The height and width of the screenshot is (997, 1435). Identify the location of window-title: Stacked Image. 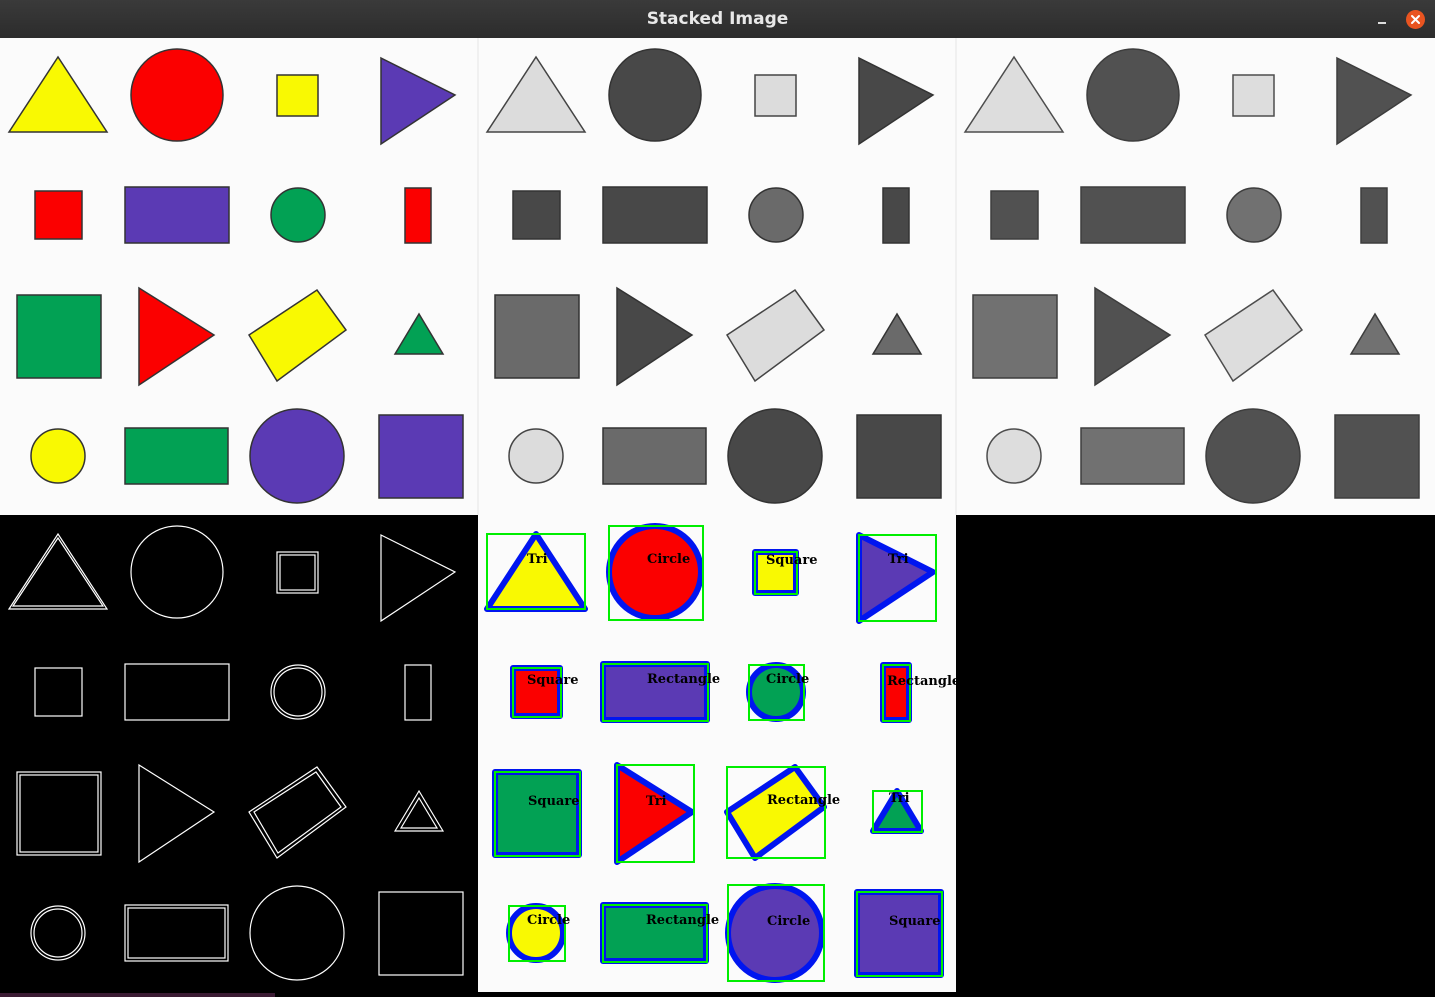
(717, 19).